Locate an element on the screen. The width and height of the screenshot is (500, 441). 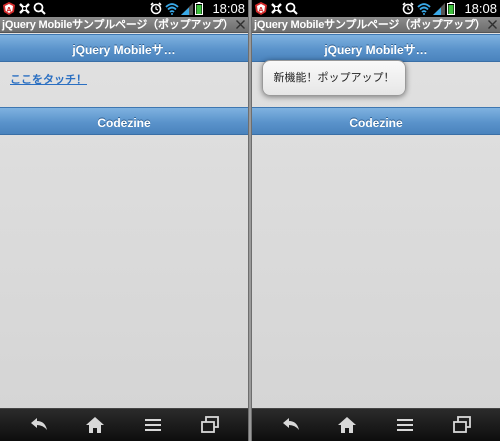
popup-dialog: 新機能！ポップアップ！ is located at coordinates (334, 78).